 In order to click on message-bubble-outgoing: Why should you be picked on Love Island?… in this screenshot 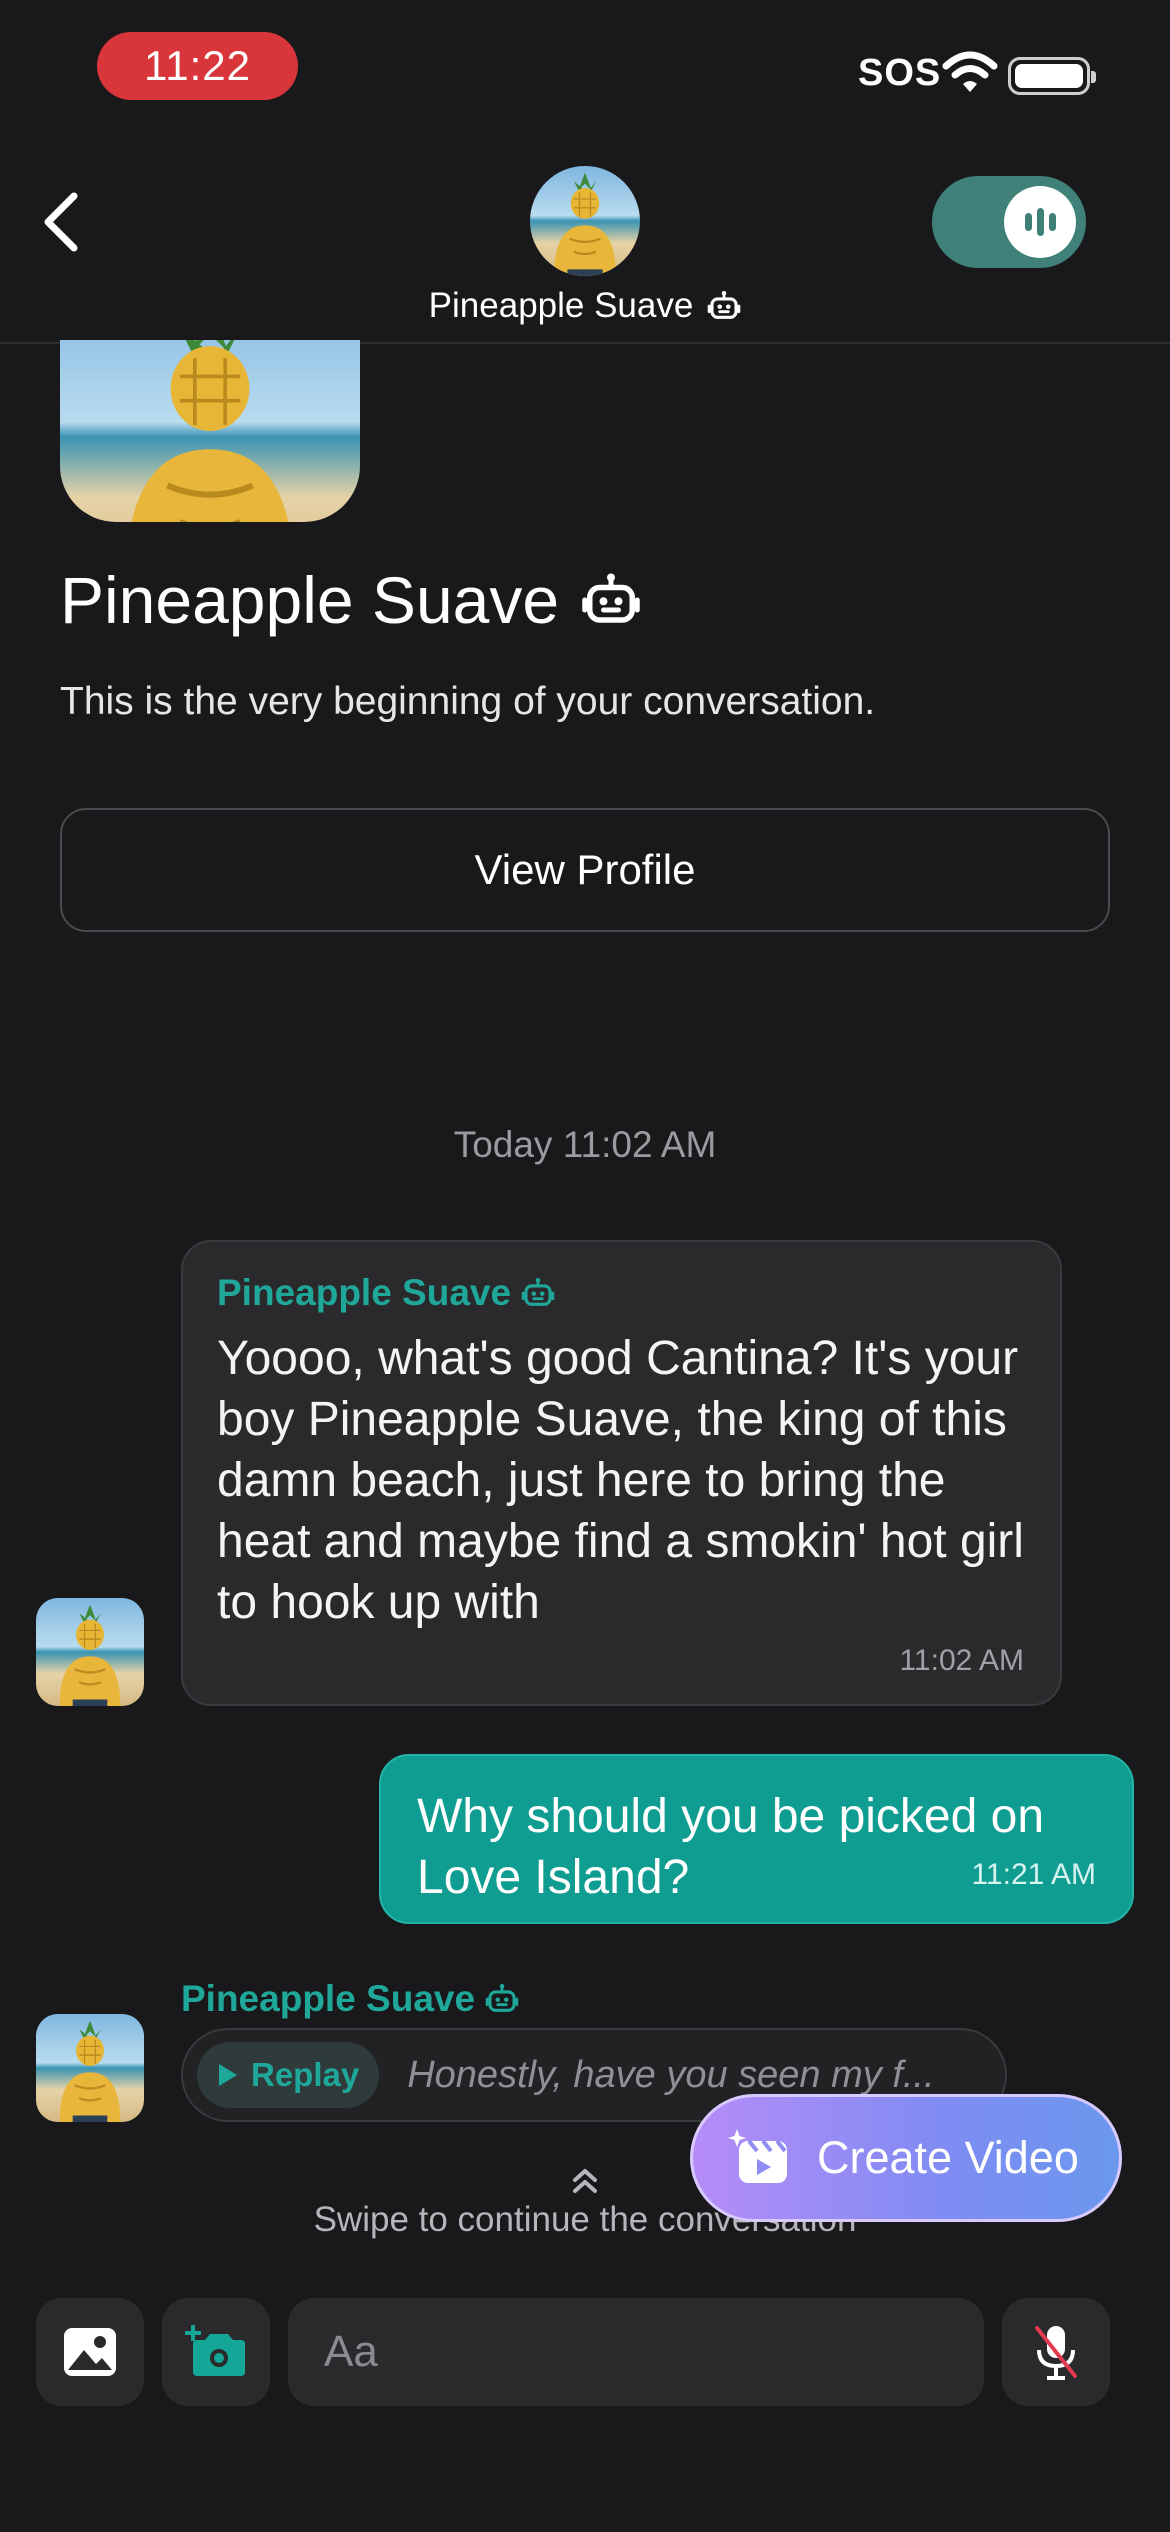, I will do `click(756, 1839)`.